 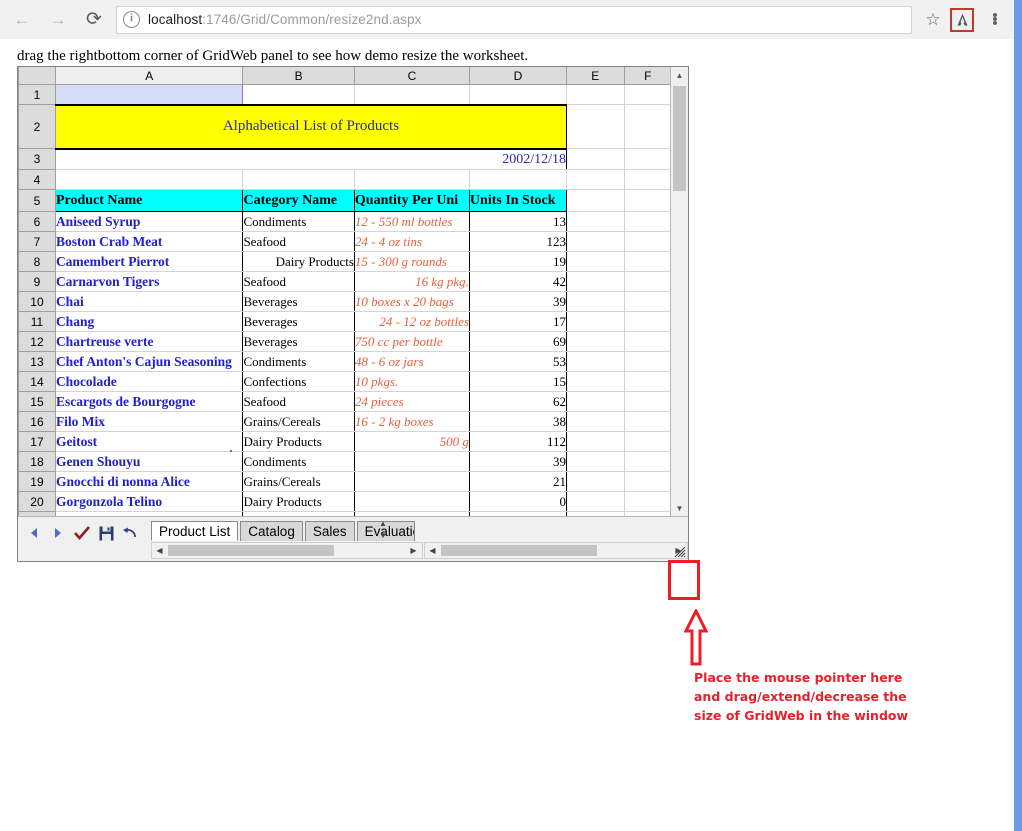 What do you see at coordinates (130, 533) in the screenshot?
I see `undo-arrow-icon` at bounding box center [130, 533].